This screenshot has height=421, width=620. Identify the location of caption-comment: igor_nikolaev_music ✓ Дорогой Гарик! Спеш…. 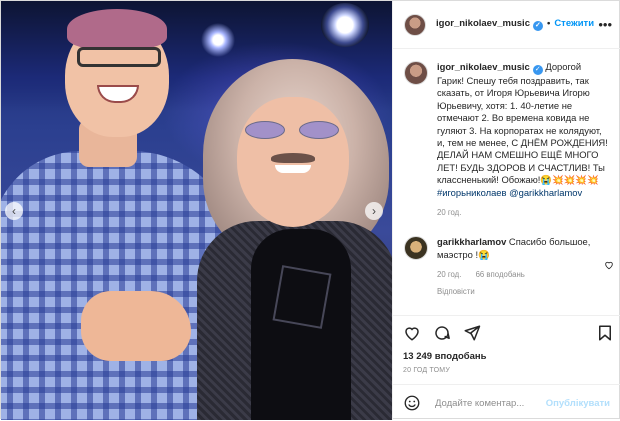
(509, 140).